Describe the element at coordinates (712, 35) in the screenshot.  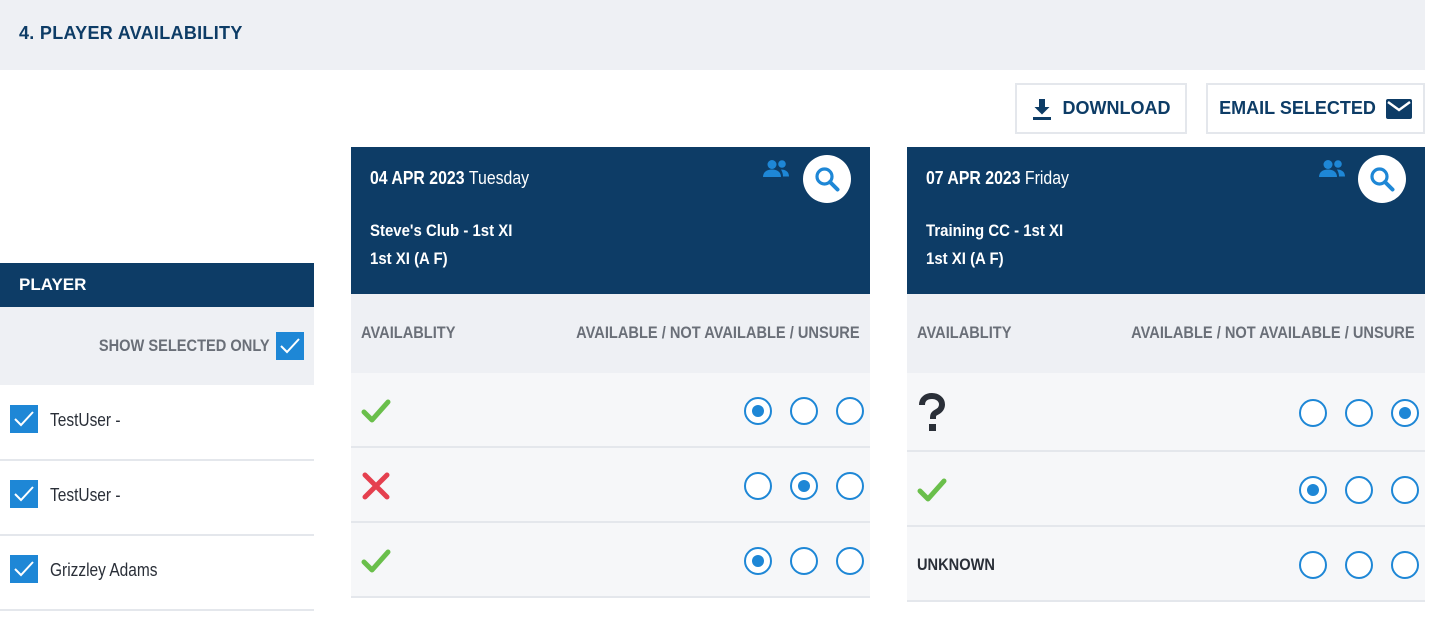
I see `section-header: 4. PLAYER AVAILABILITY` at that location.